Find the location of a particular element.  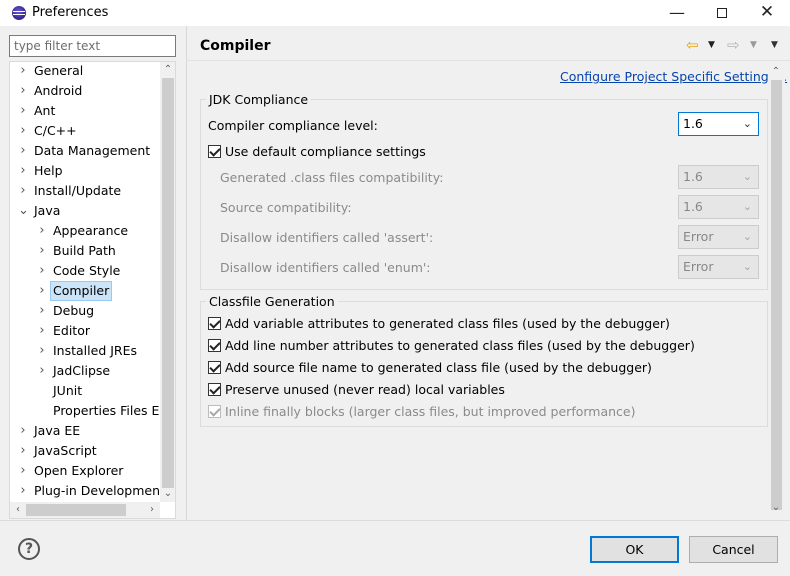

use-default-label: Use default compliance settings is located at coordinates (325, 151).